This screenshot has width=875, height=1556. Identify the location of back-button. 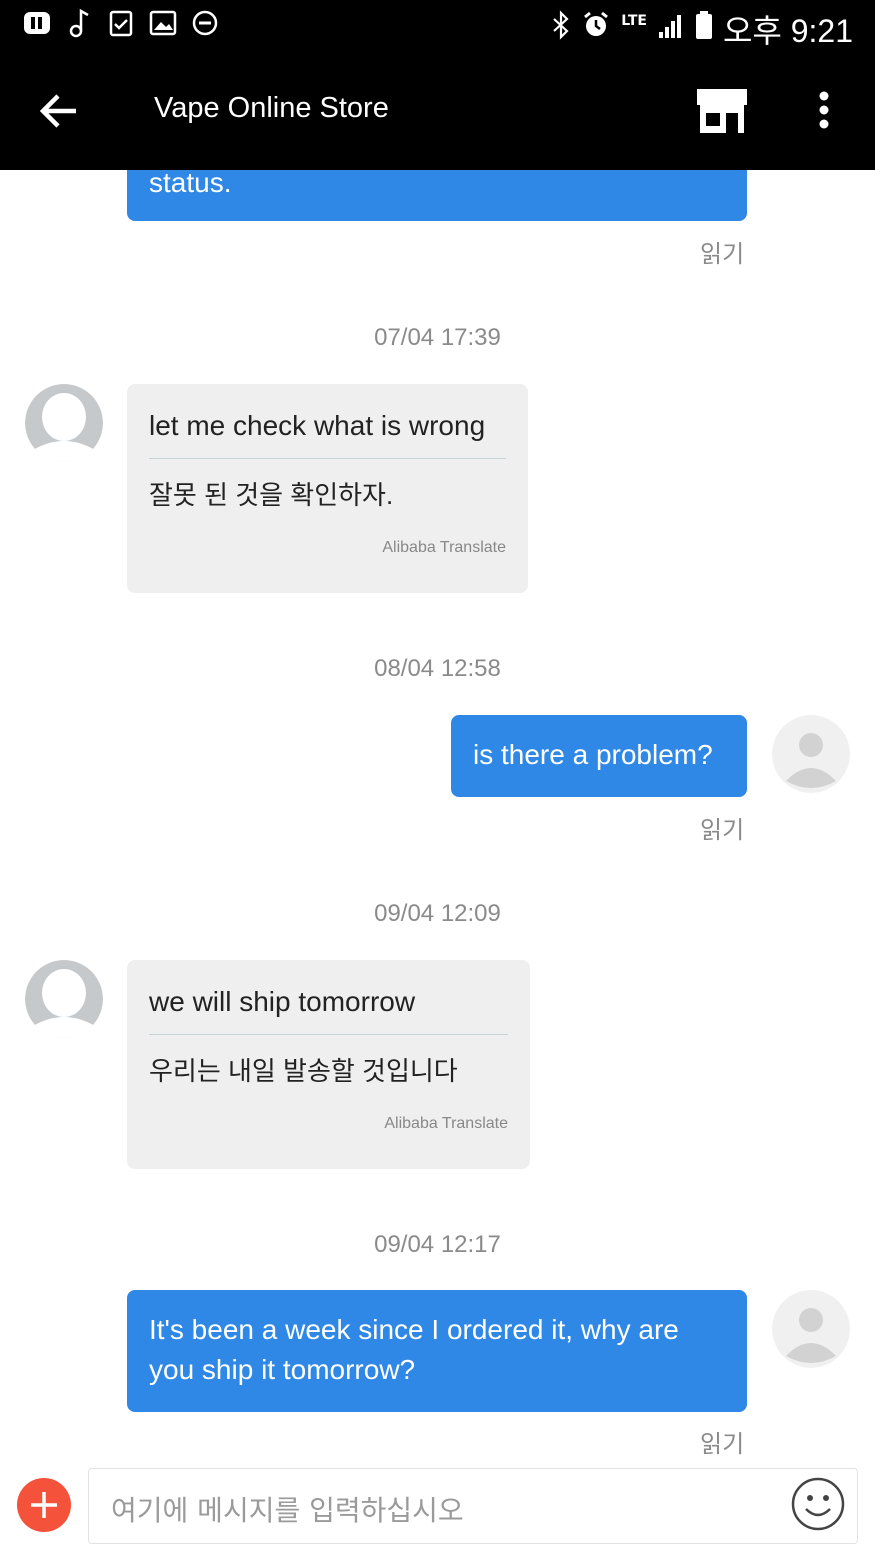
(61, 111).